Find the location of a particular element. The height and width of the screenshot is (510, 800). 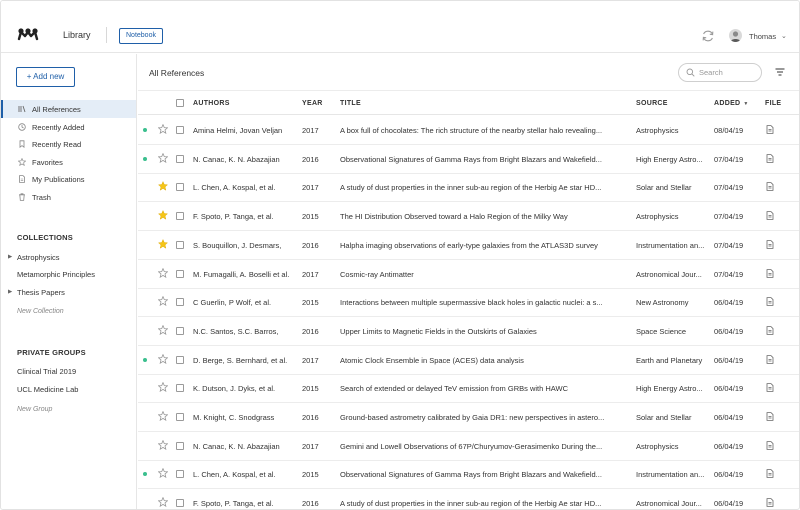

cell-added: 06/04/19 is located at coordinates (729, 504).